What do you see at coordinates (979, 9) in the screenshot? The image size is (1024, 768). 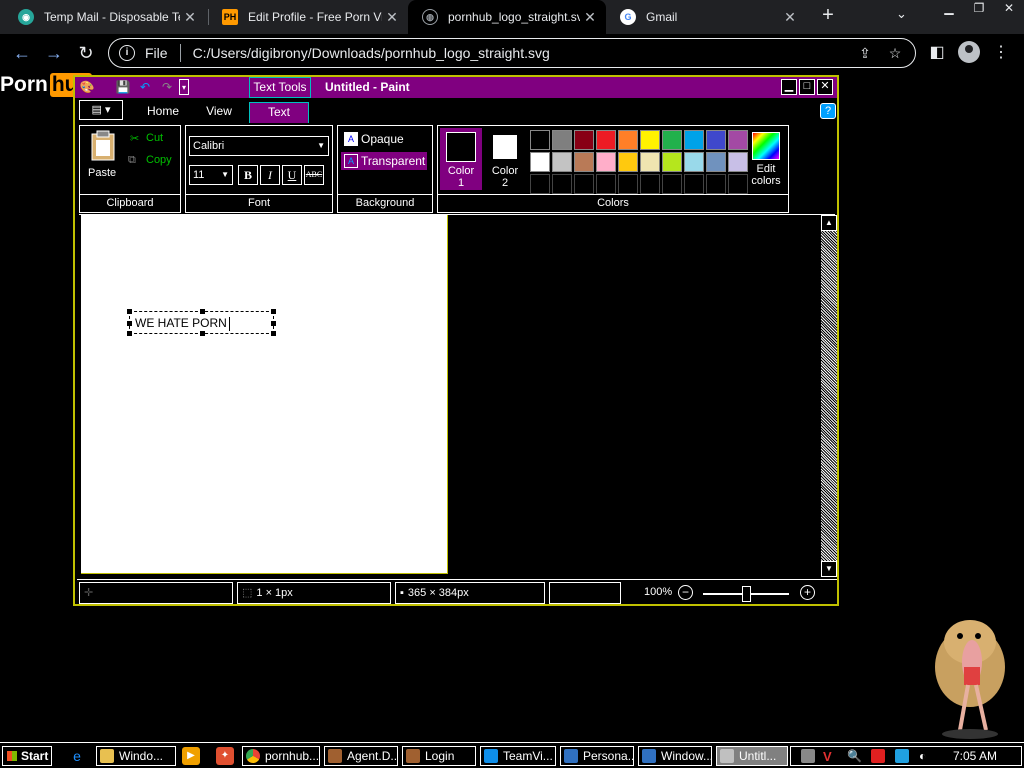 I see `restore-button: ❐` at bounding box center [979, 9].